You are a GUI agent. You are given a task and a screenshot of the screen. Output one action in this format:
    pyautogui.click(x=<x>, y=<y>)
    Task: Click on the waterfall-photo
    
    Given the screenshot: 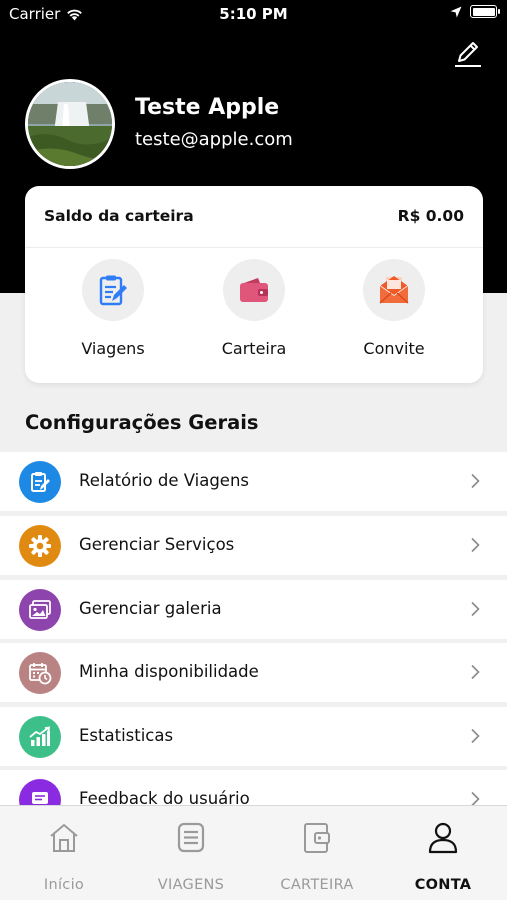 What is the action you would take?
    pyautogui.click(x=70, y=124)
    